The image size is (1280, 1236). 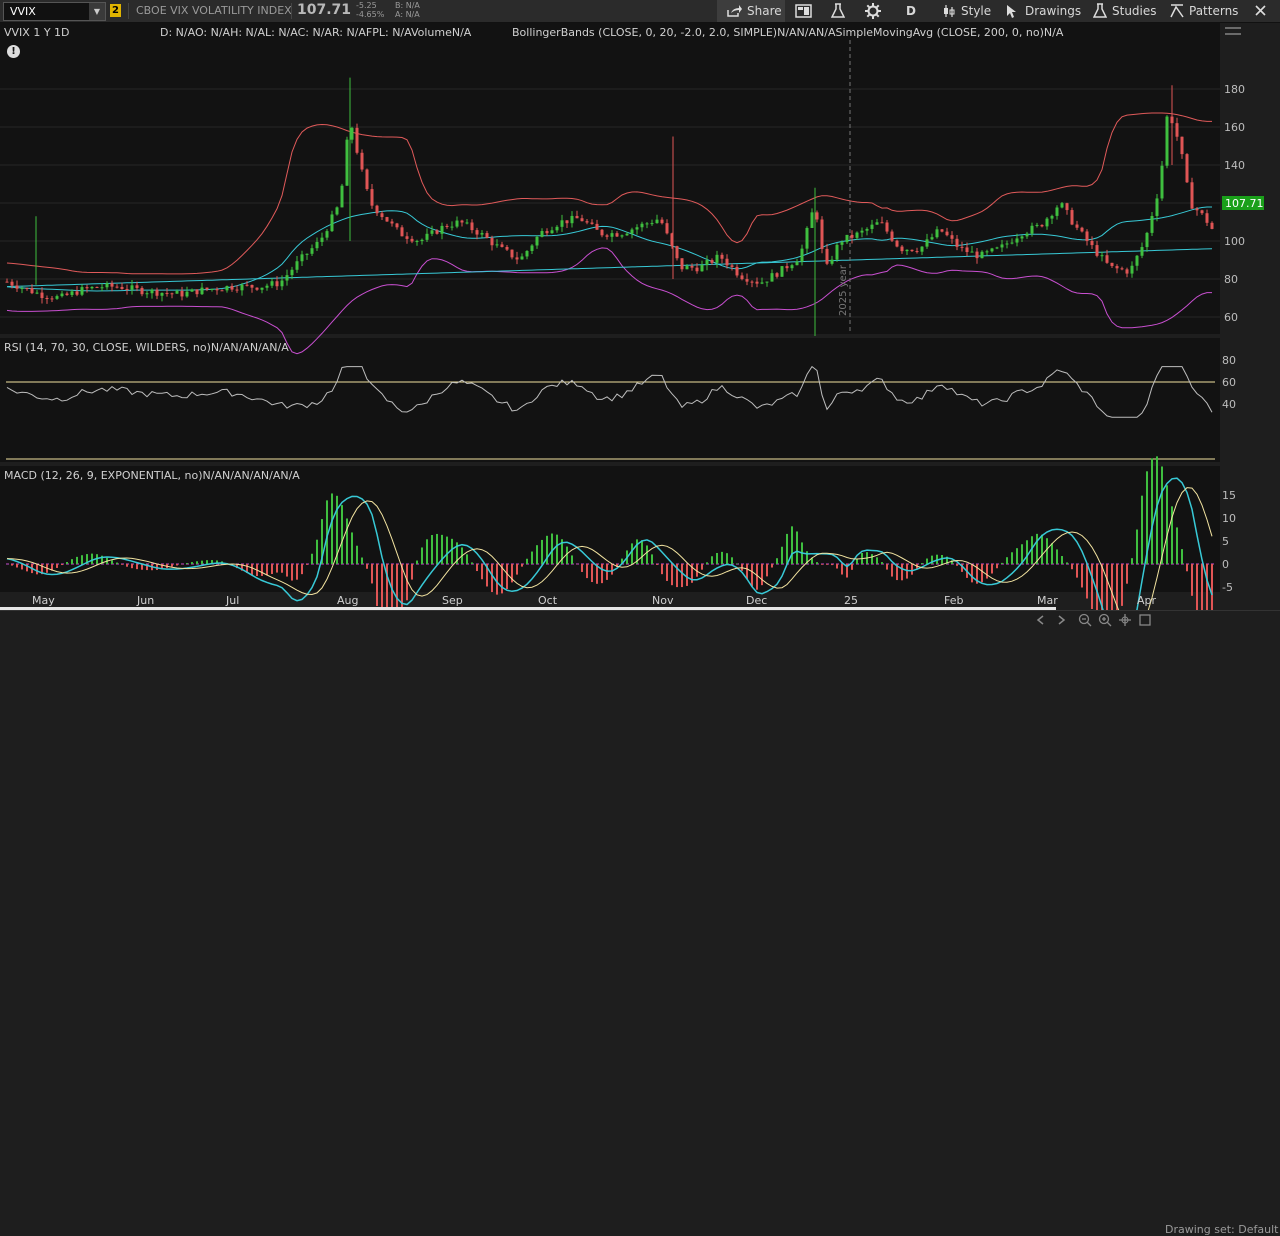 I want to click on scroll-left-icon, so click(x=1041, y=620).